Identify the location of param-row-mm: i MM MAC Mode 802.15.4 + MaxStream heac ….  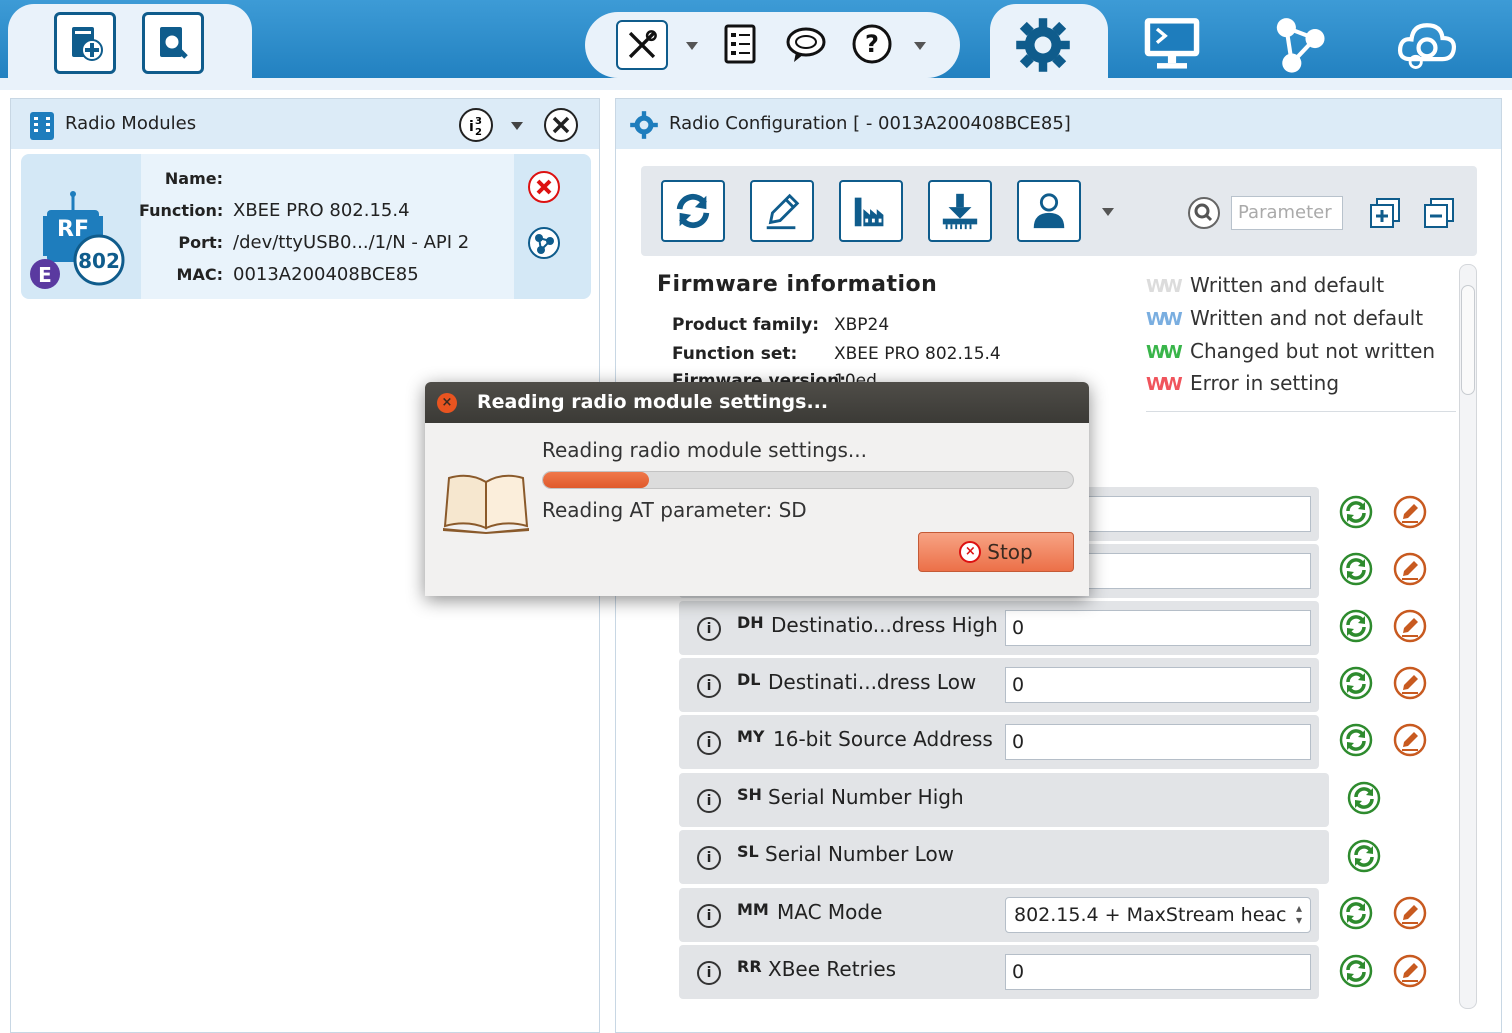
(999, 915).